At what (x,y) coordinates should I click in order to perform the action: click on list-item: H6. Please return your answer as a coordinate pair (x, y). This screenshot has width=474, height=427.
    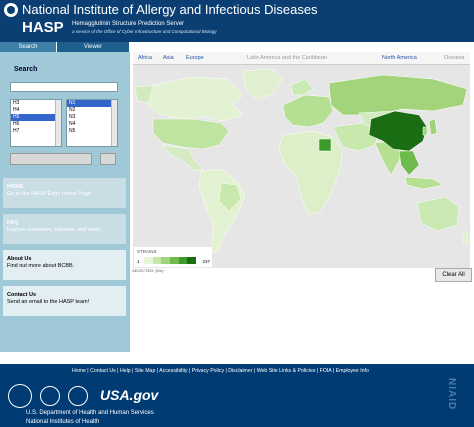
    Looking at the image, I should click on (36, 124).